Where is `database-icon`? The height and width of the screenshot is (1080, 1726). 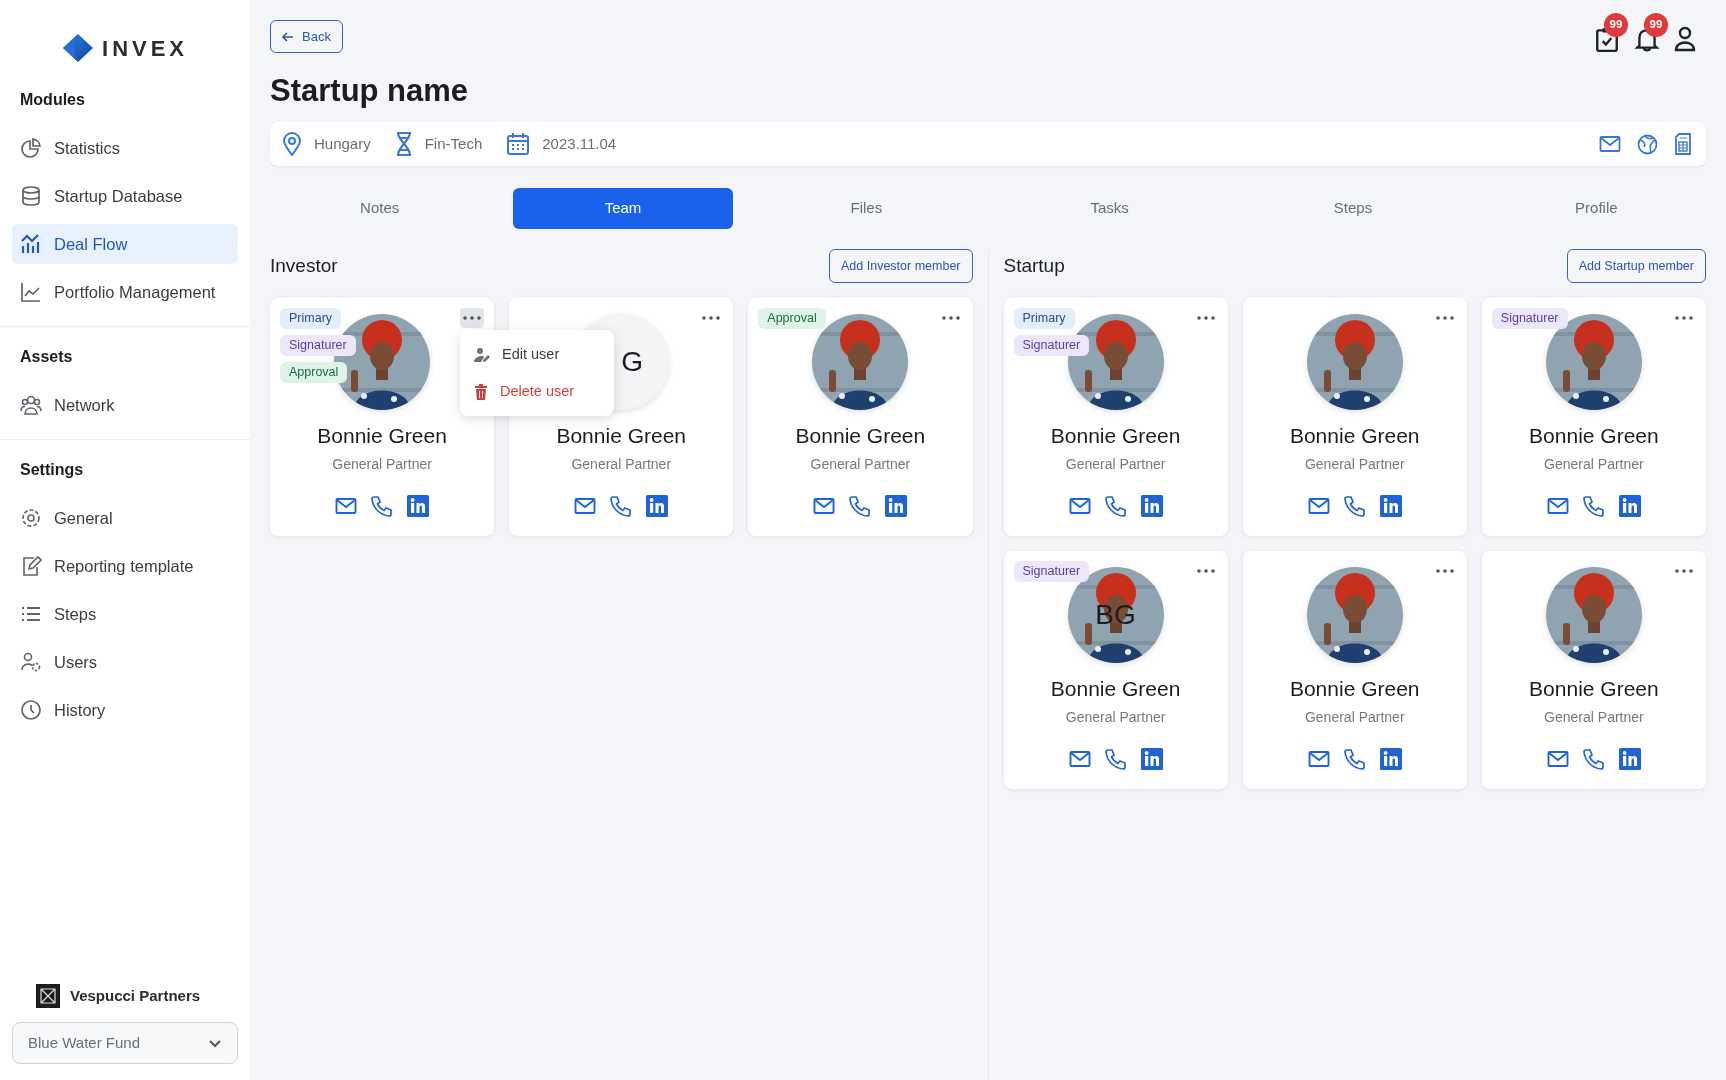
database-icon is located at coordinates (31, 196).